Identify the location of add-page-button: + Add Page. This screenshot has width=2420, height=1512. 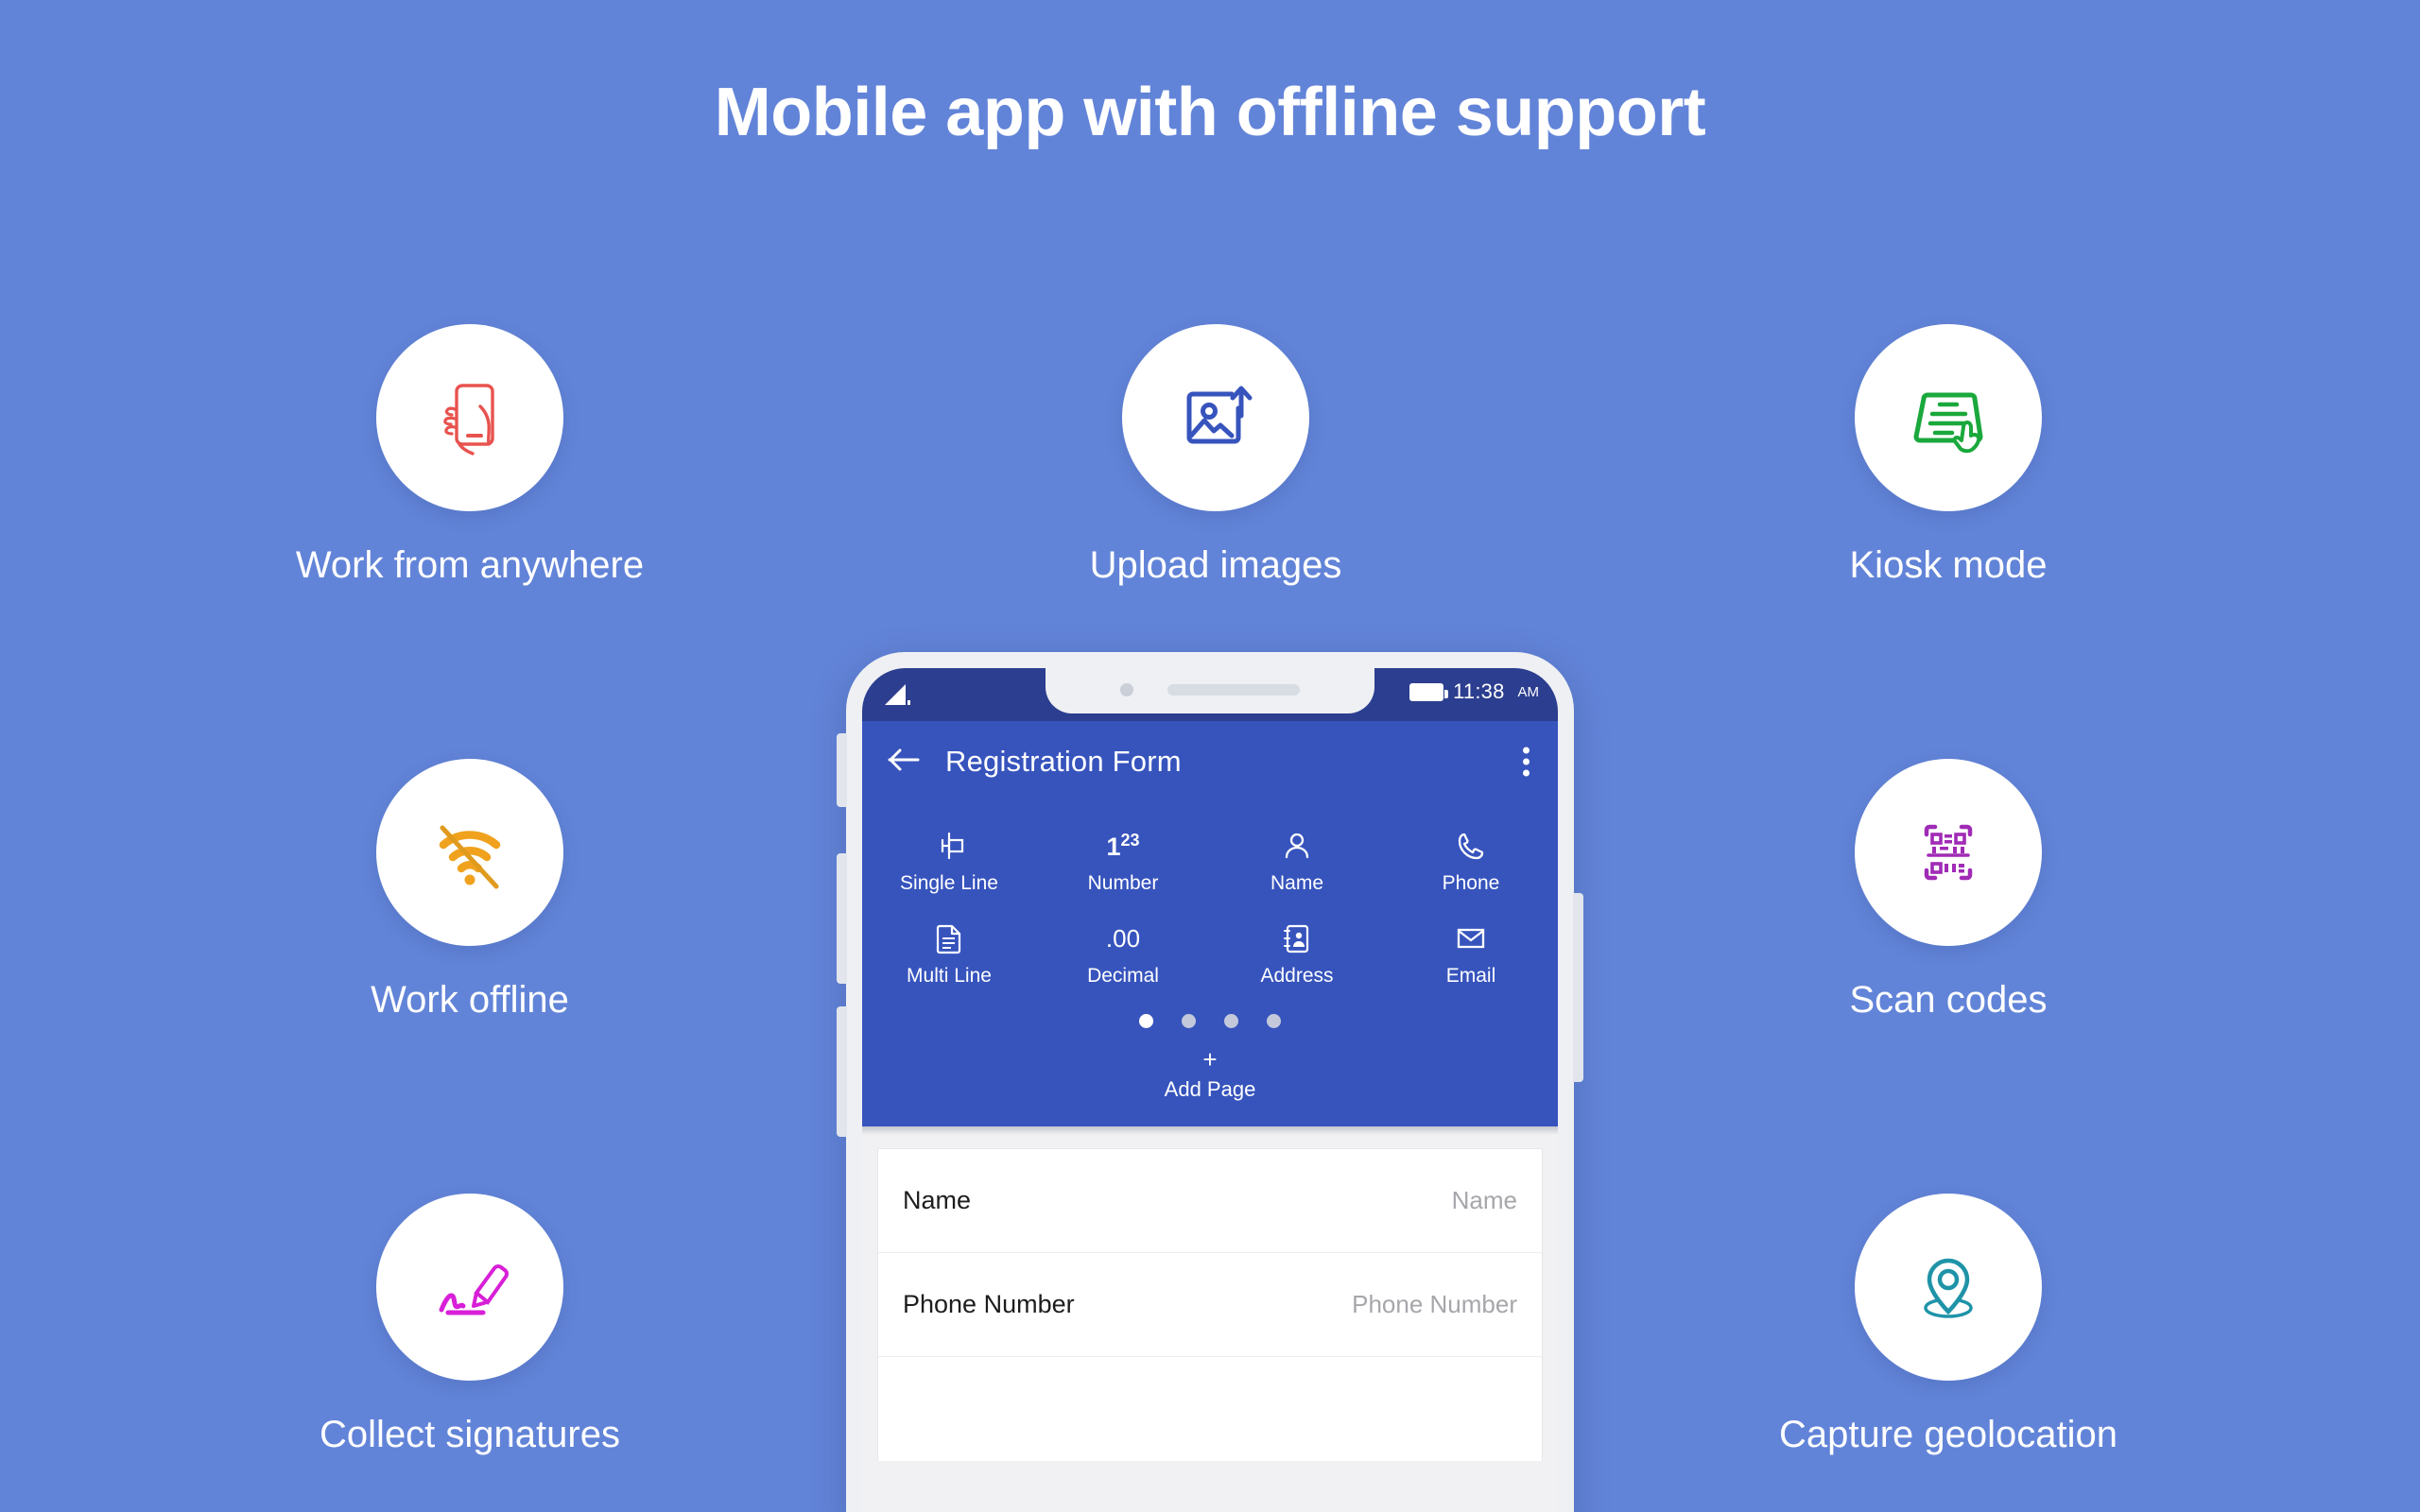
(1210, 1077).